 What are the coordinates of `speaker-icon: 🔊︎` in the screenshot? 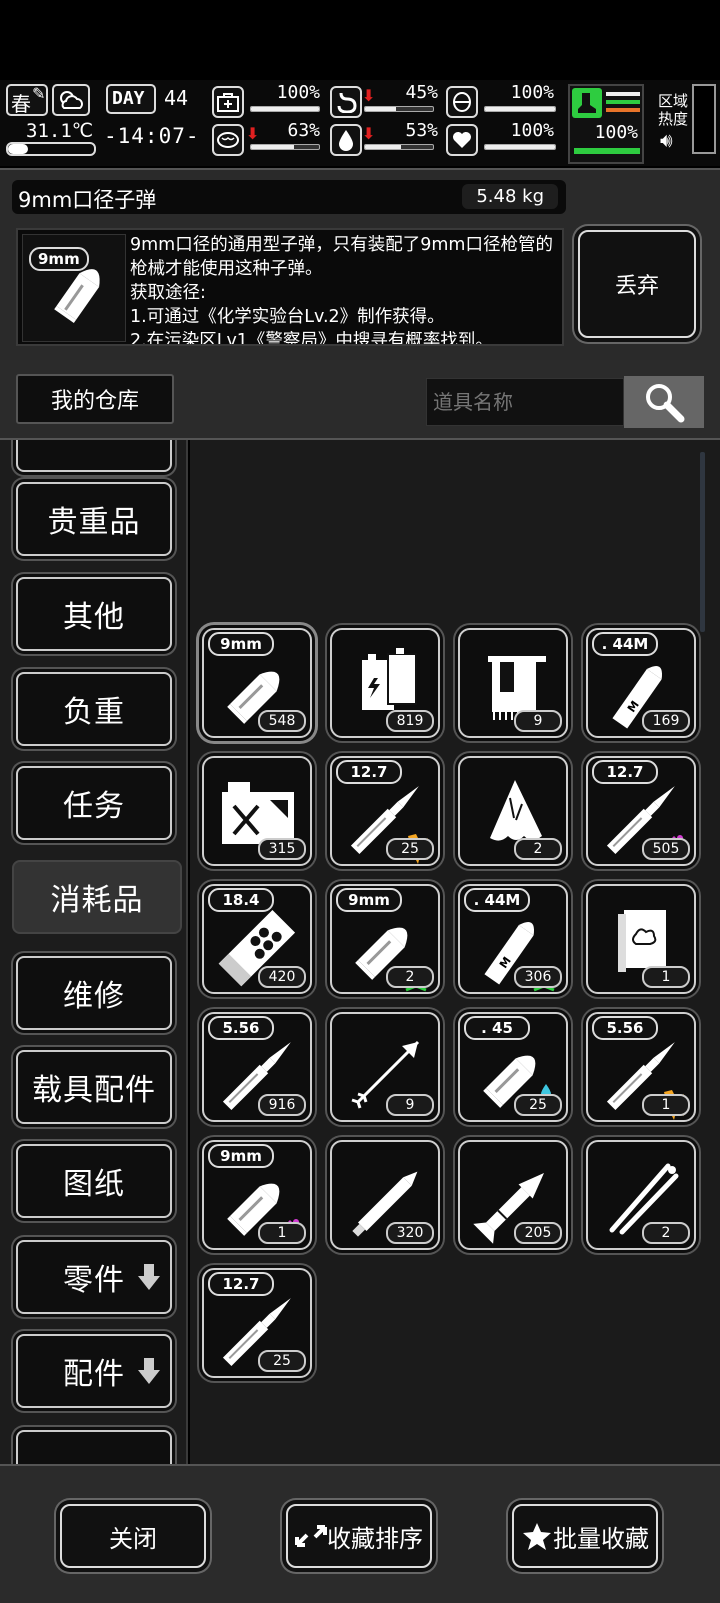 It's located at (666, 140).